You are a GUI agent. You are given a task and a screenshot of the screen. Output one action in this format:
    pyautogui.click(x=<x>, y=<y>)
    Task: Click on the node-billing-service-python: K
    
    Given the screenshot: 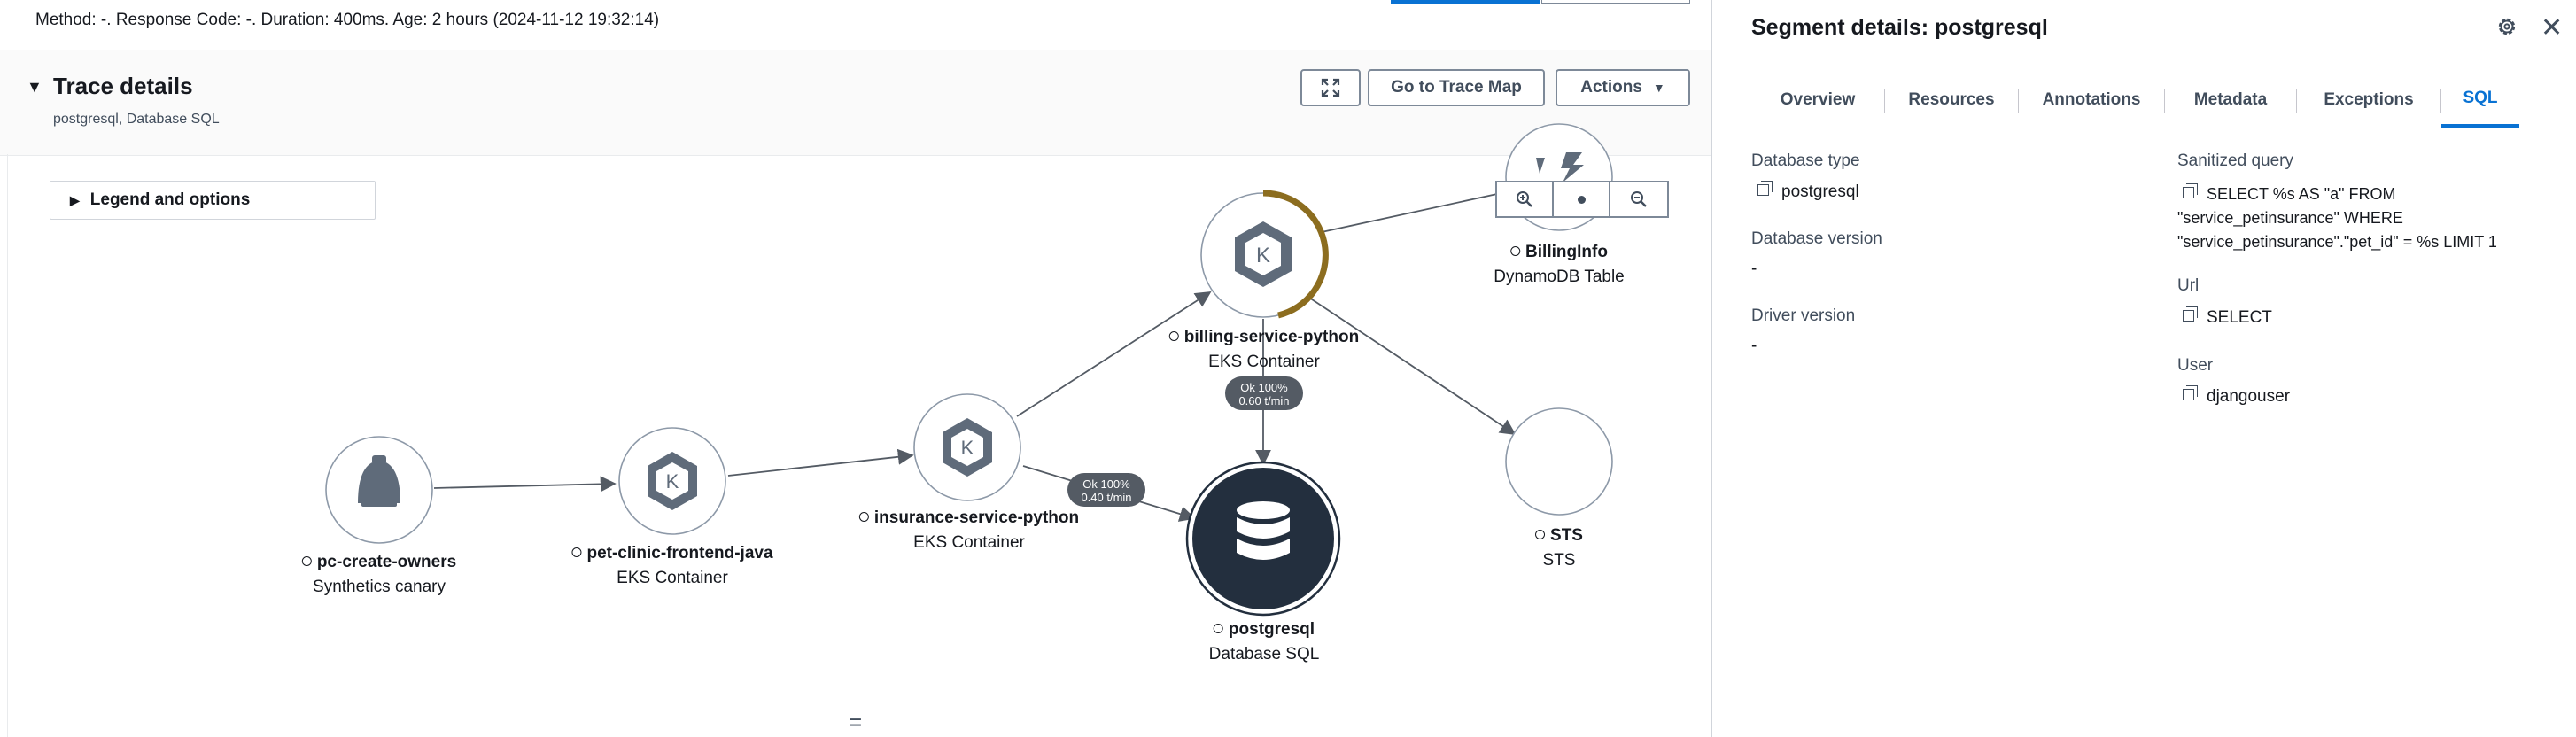 What is the action you would take?
    pyautogui.click(x=1264, y=254)
    